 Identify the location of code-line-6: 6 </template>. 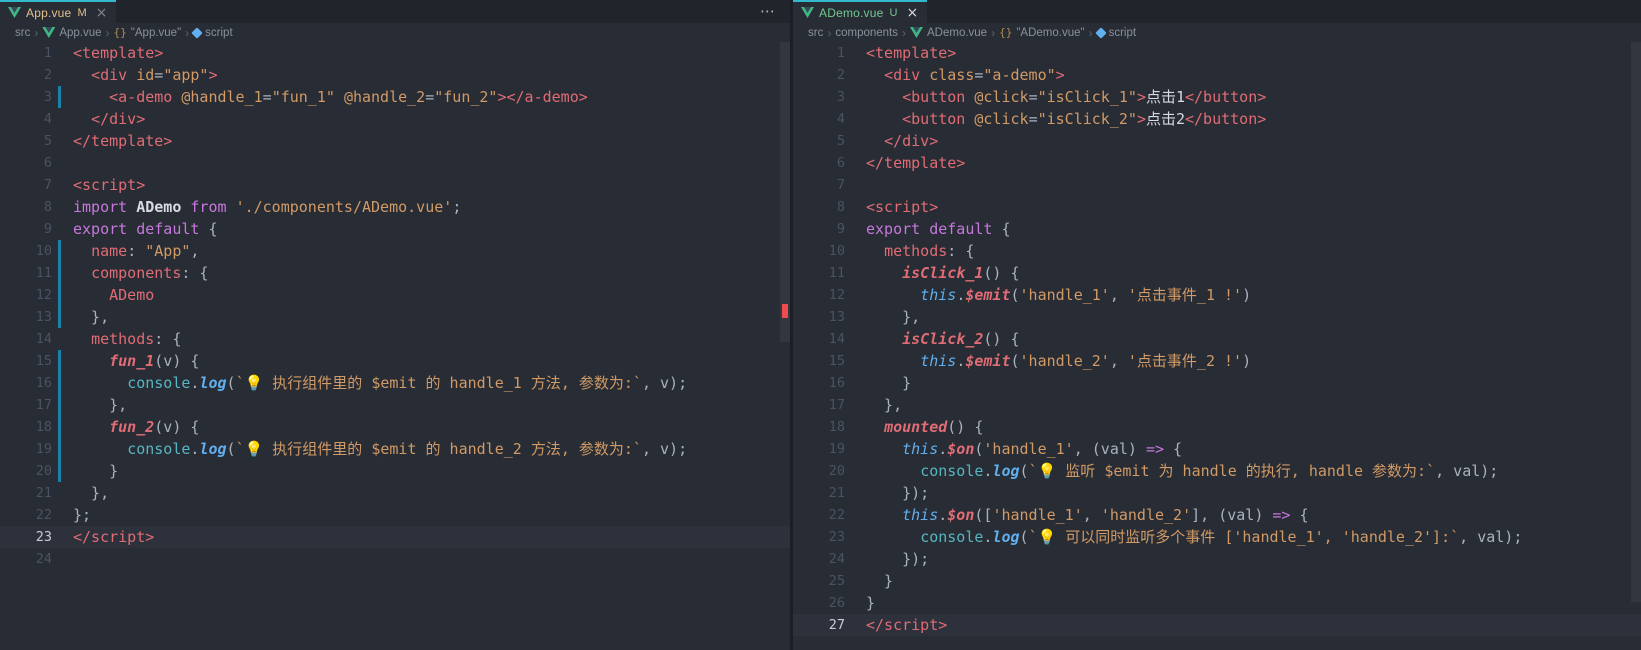
(1217, 163).